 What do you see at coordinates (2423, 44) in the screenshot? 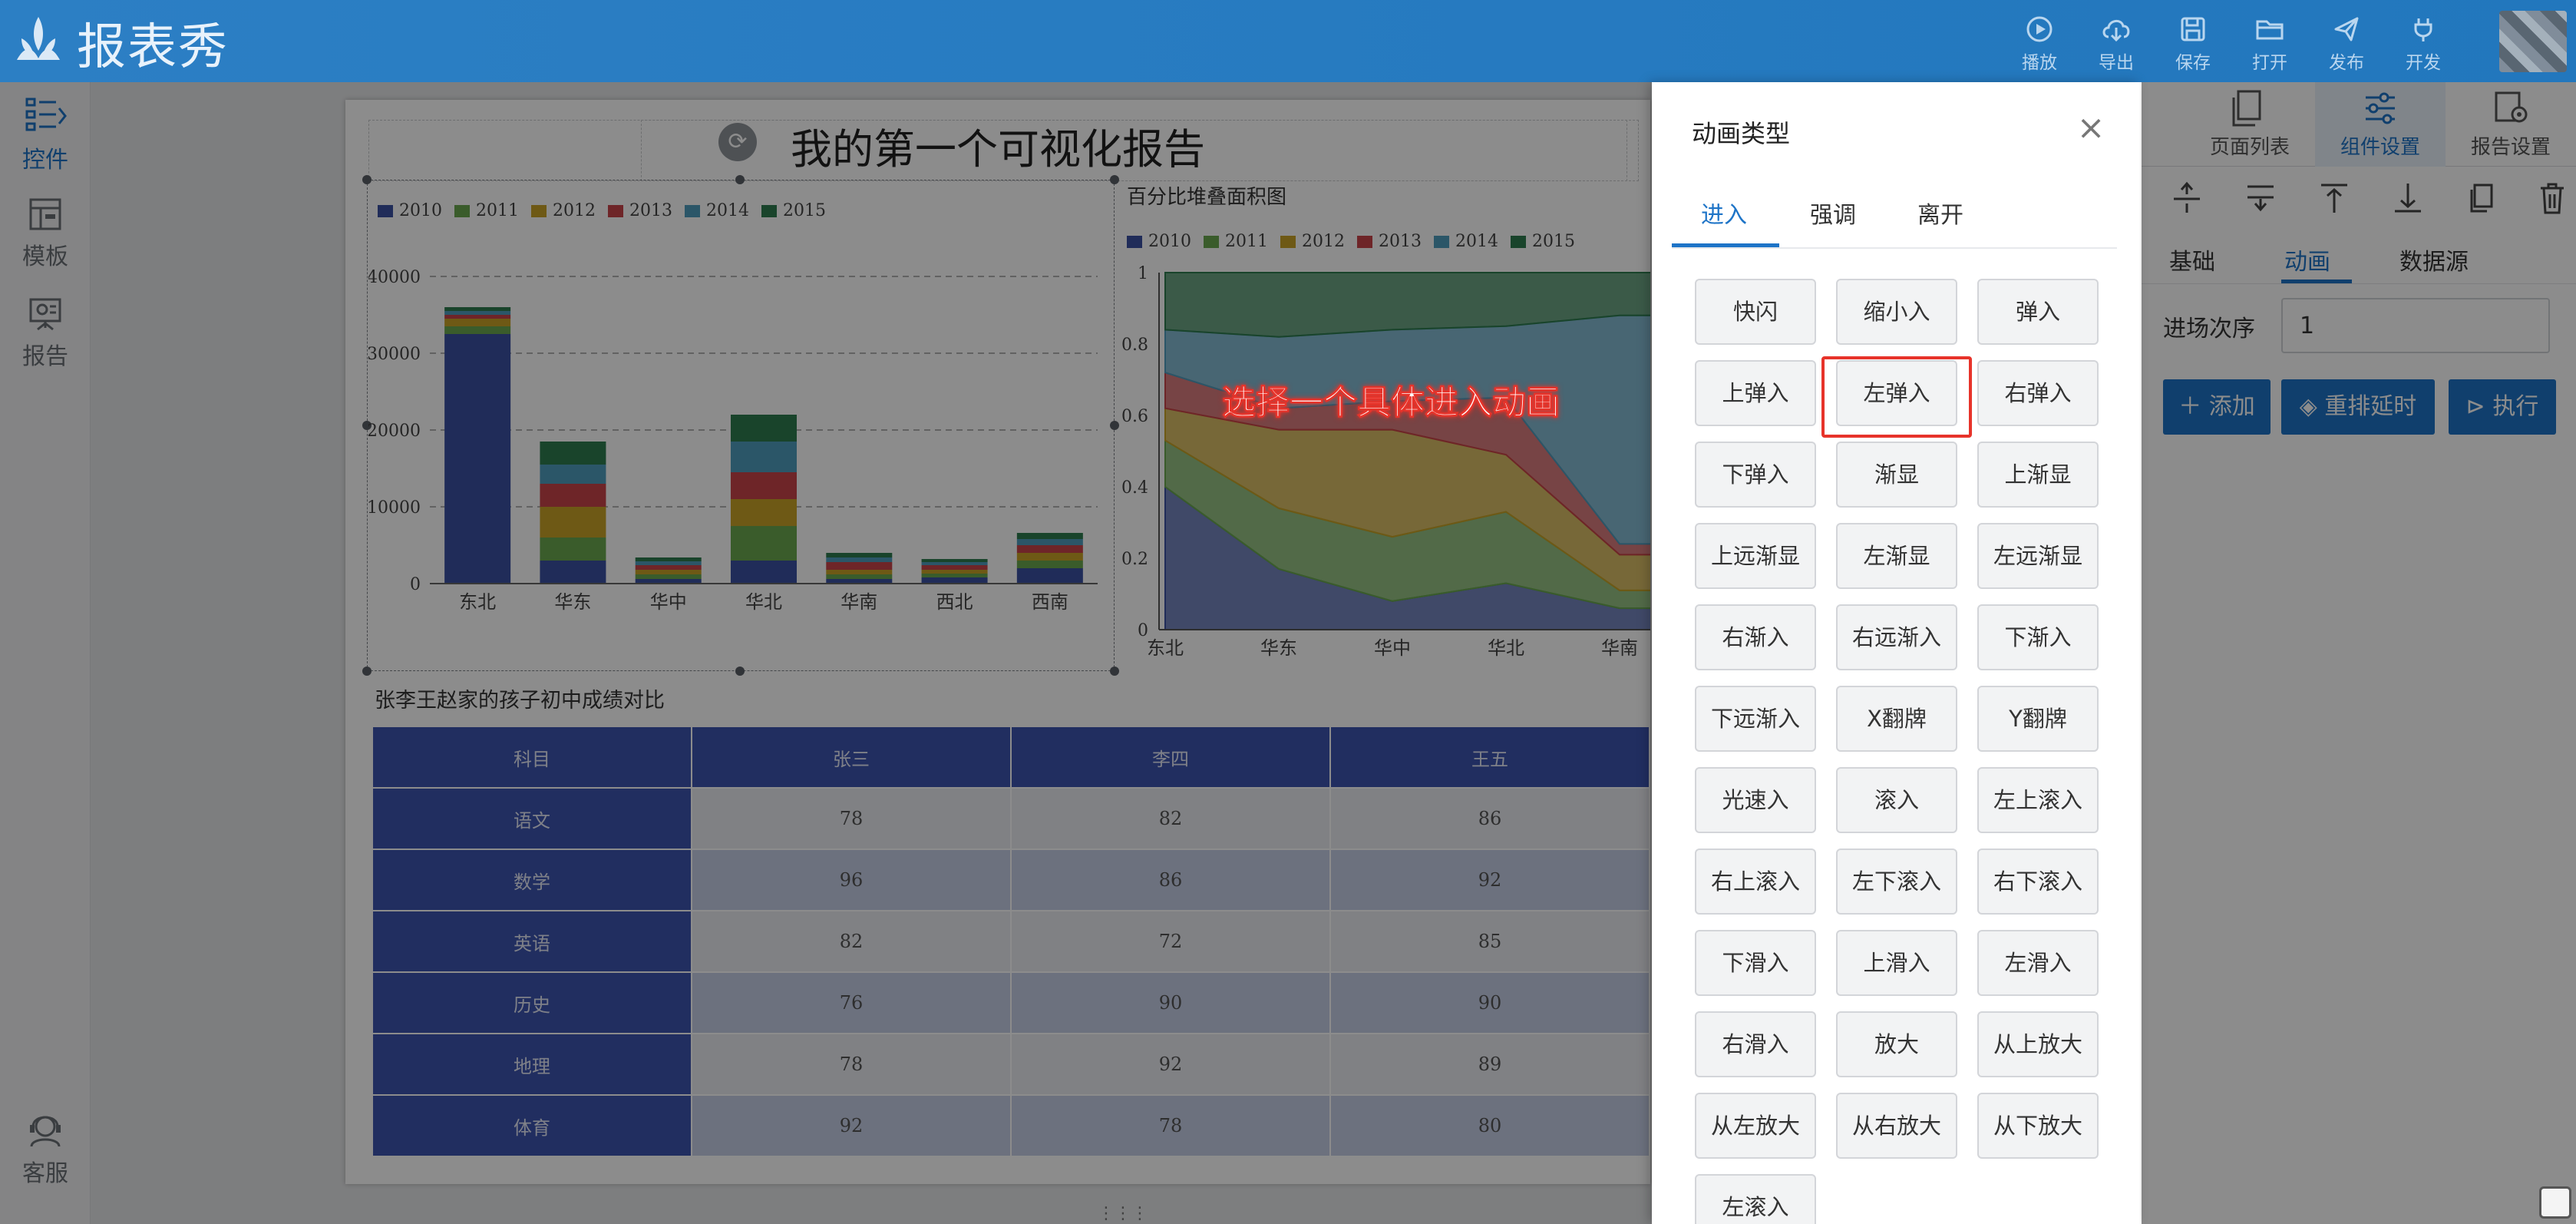
I see `develop-button: 开发` at bounding box center [2423, 44].